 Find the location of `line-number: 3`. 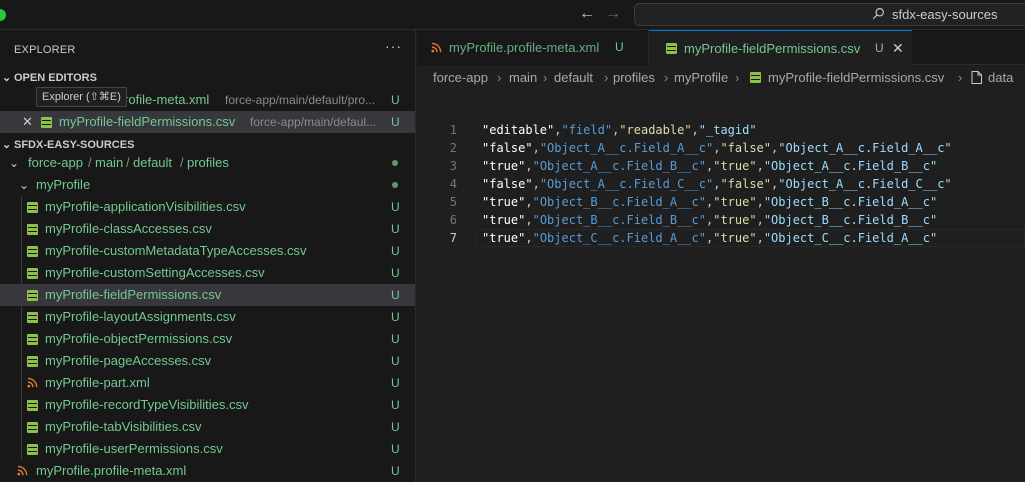

line-number: 3 is located at coordinates (453, 166).